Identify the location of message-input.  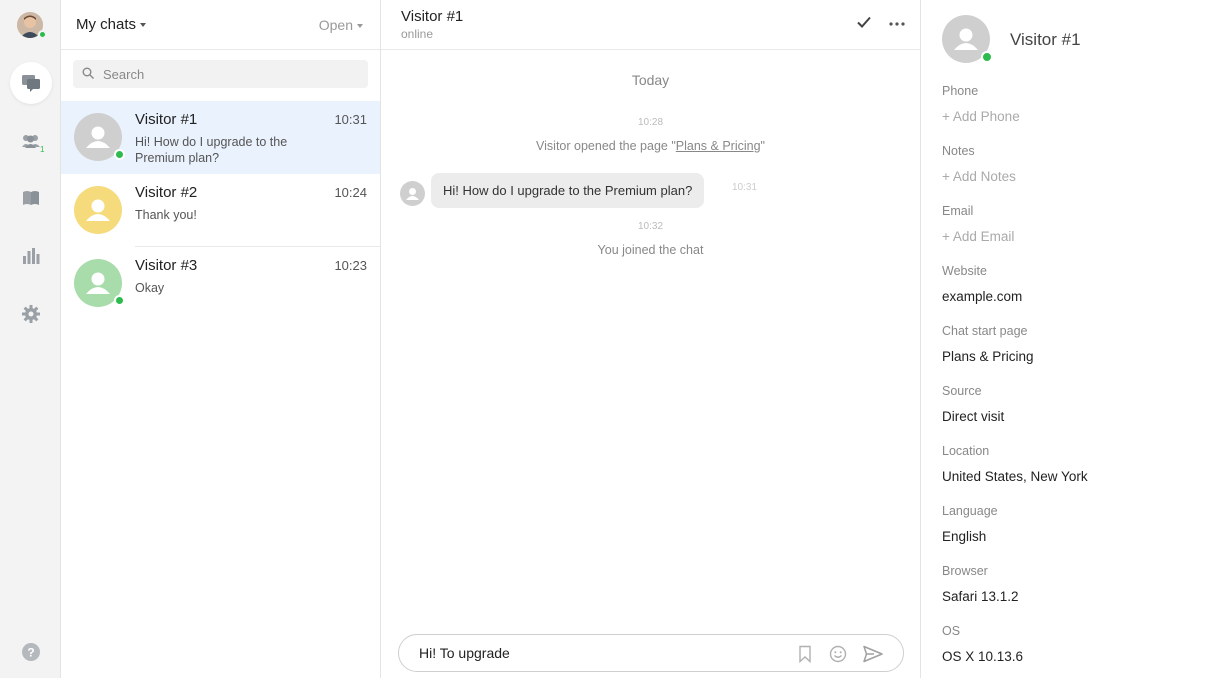
(599, 653).